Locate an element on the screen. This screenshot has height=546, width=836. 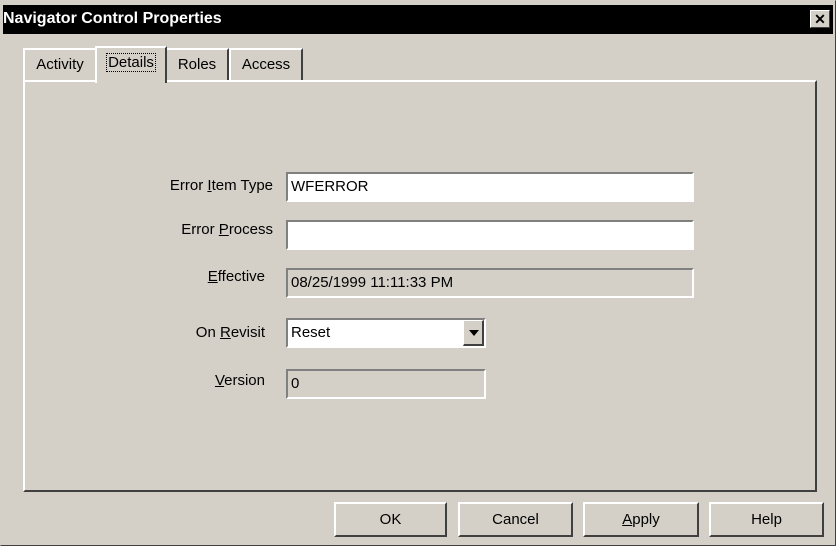
tab-access: Access is located at coordinates (266, 64).